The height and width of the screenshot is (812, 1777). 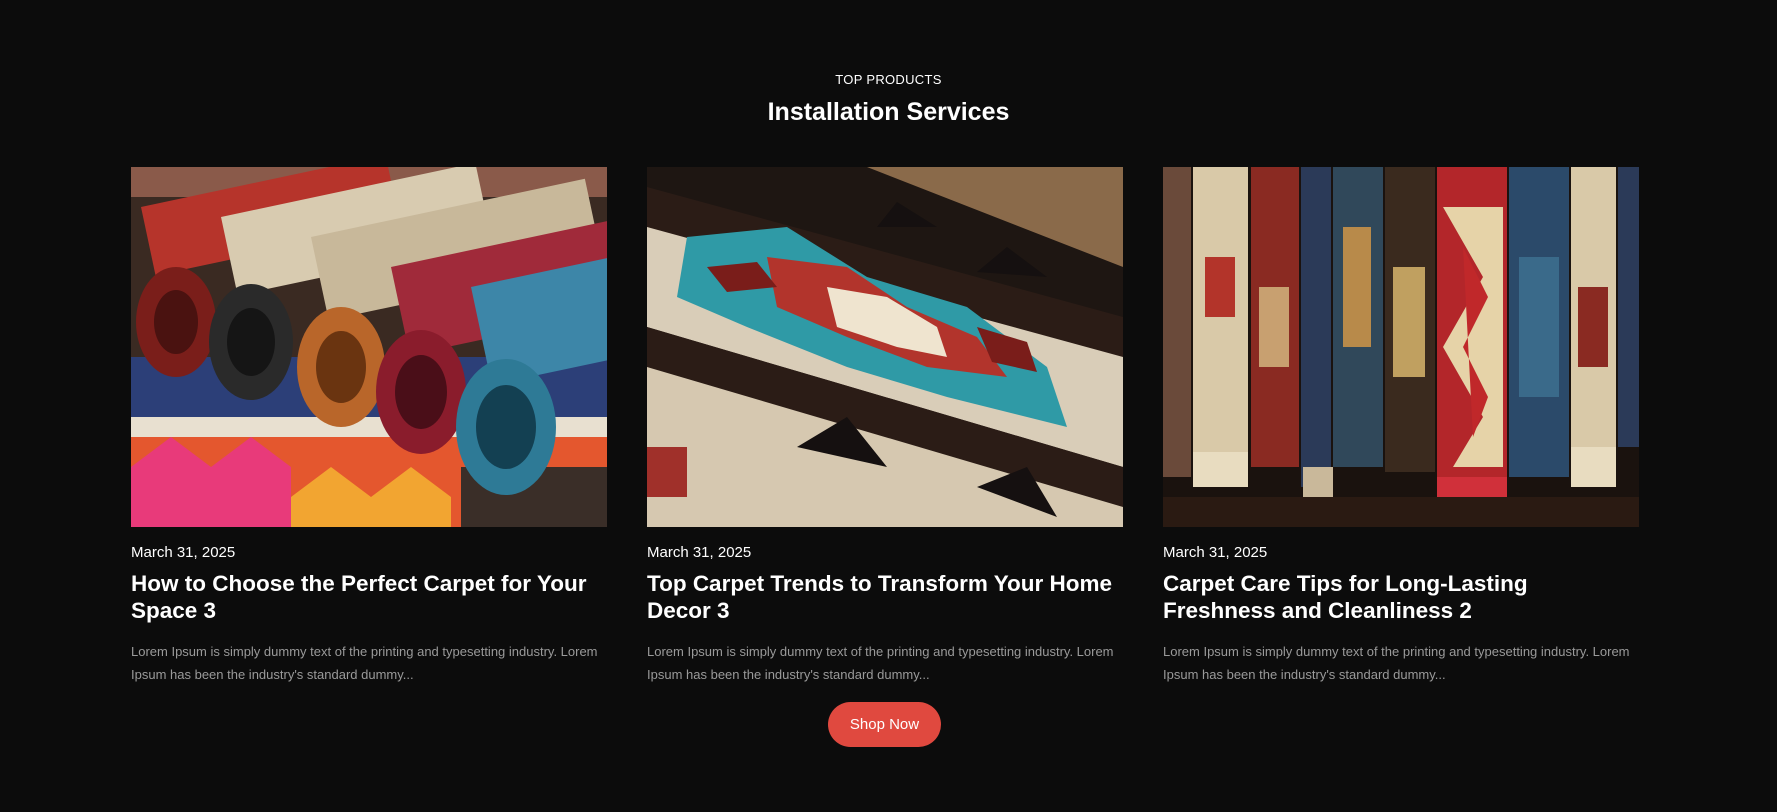 What do you see at coordinates (888, 112) in the screenshot?
I see `section-title: Installation Services` at bounding box center [888, 112].